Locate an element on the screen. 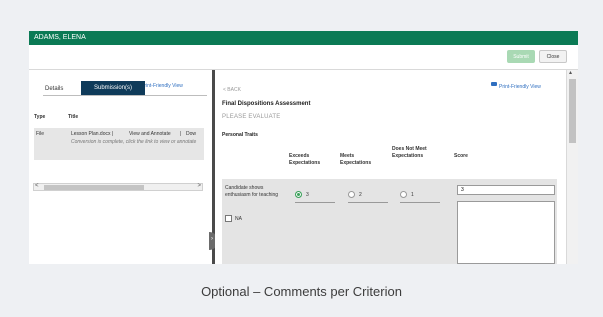 The image size is (603, 317). scroll-right-icon: > is located at coordinates (199, 186).